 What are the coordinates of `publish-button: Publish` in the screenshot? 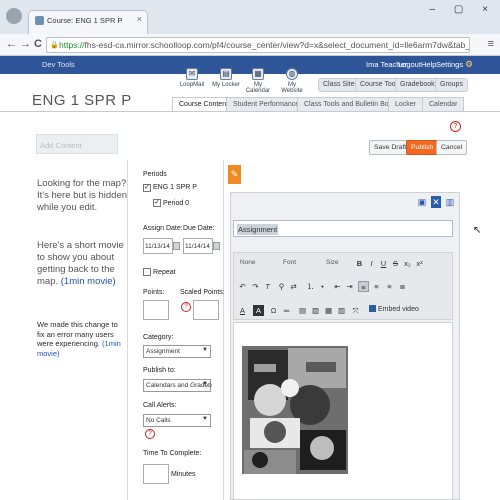 It's located at (422, 147).